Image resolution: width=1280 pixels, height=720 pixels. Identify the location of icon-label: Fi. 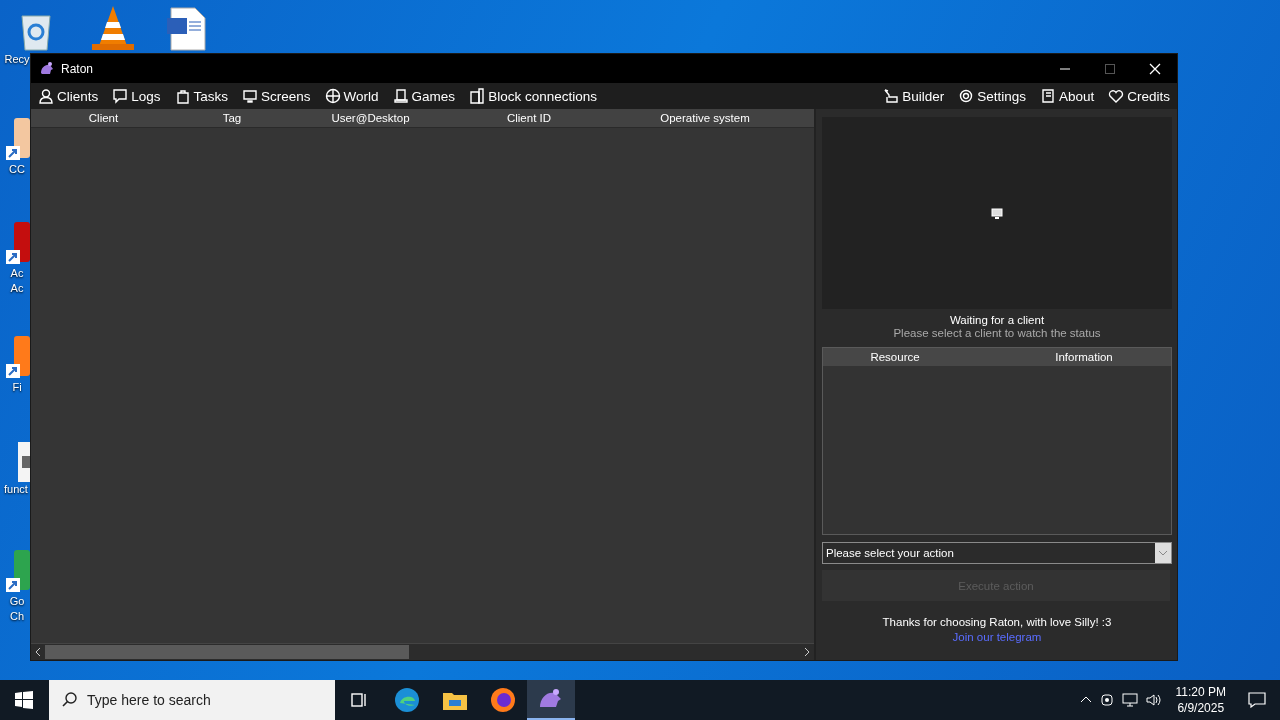
(17, 387).